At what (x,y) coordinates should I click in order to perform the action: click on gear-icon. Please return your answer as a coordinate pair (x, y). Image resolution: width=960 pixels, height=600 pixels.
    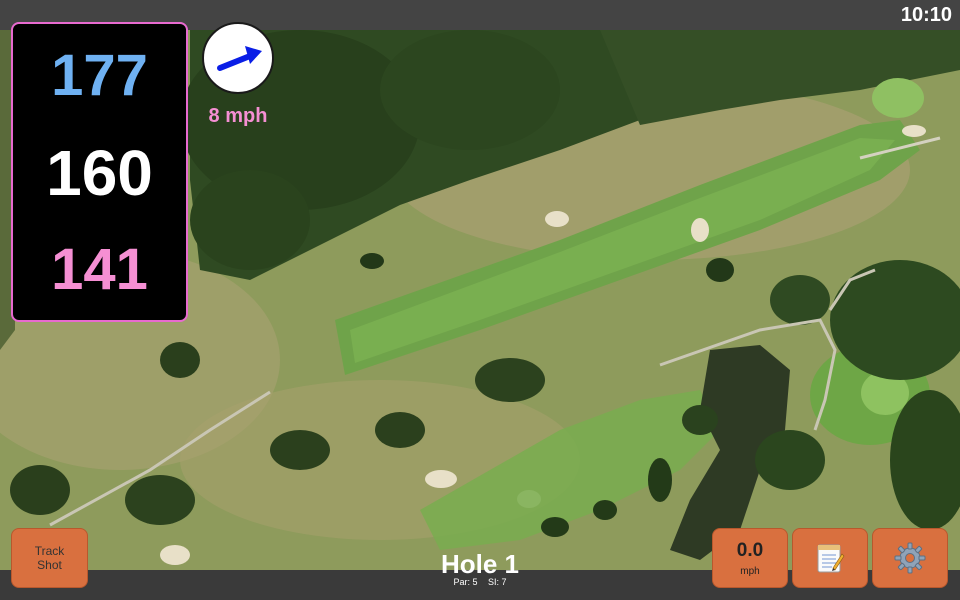
    Looking at the image, I should click on (910, 558).